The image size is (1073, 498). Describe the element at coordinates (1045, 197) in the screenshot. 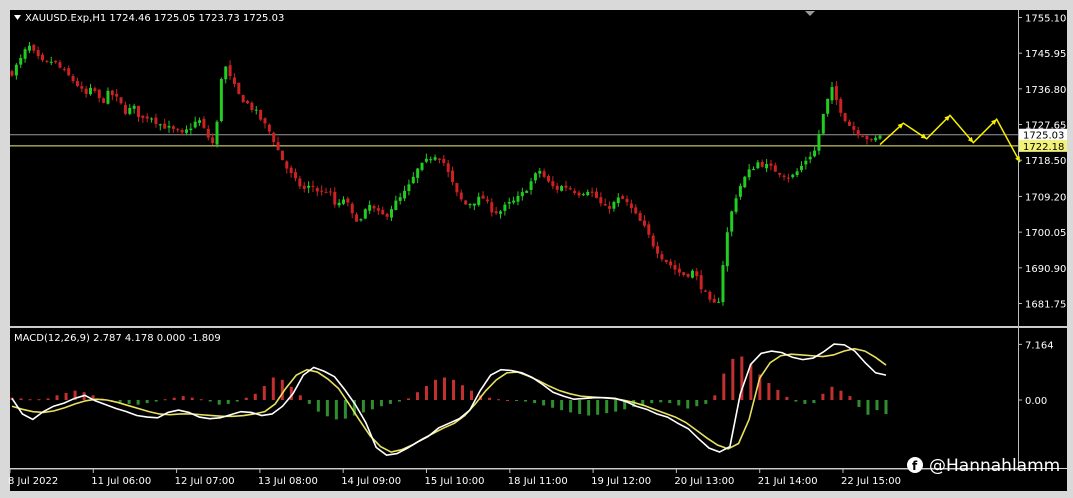

I see `price-tick-label: 1709.20` at that location.